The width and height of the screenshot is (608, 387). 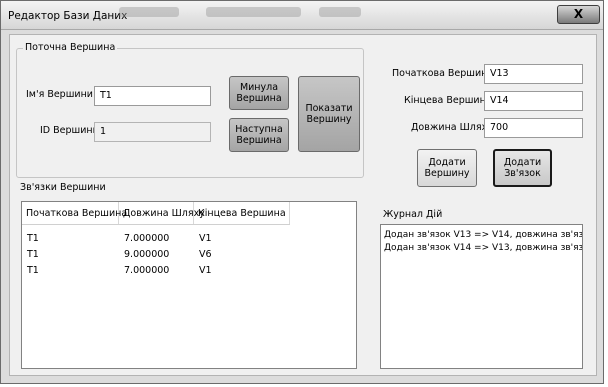 What do you see at coordinates (452, 127) in the screenshot?
I see `path-length-label: Довжина Шляху` at bounding box center [452, 127].